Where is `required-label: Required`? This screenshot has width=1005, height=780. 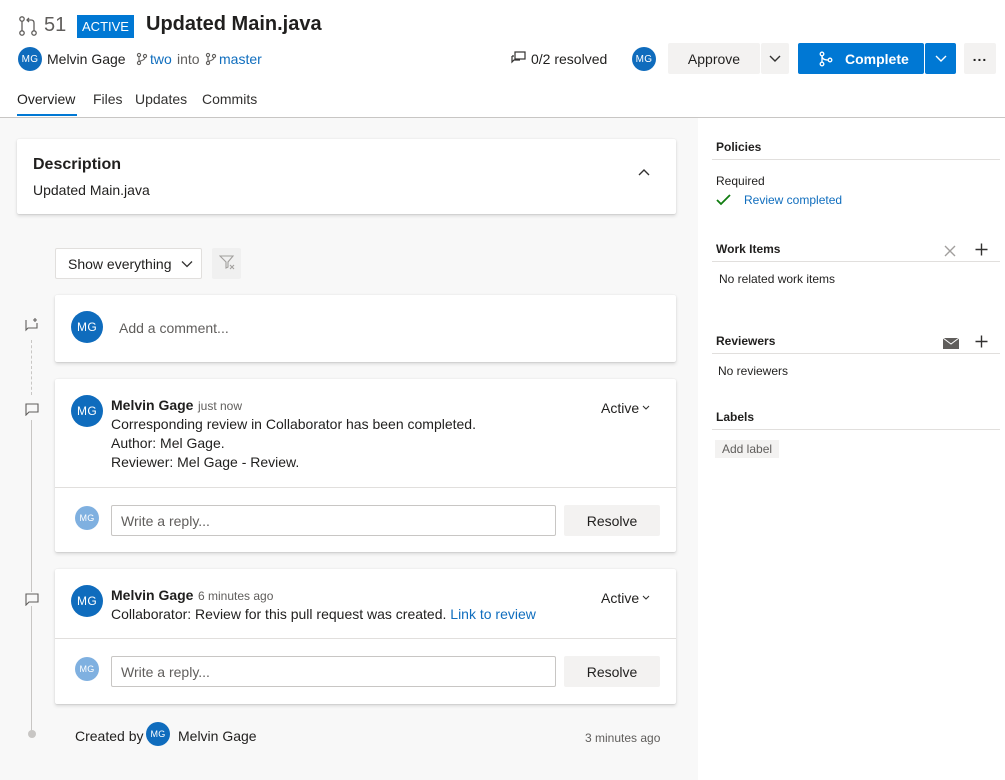 required-label: Required is located at coordinates (740, 181).